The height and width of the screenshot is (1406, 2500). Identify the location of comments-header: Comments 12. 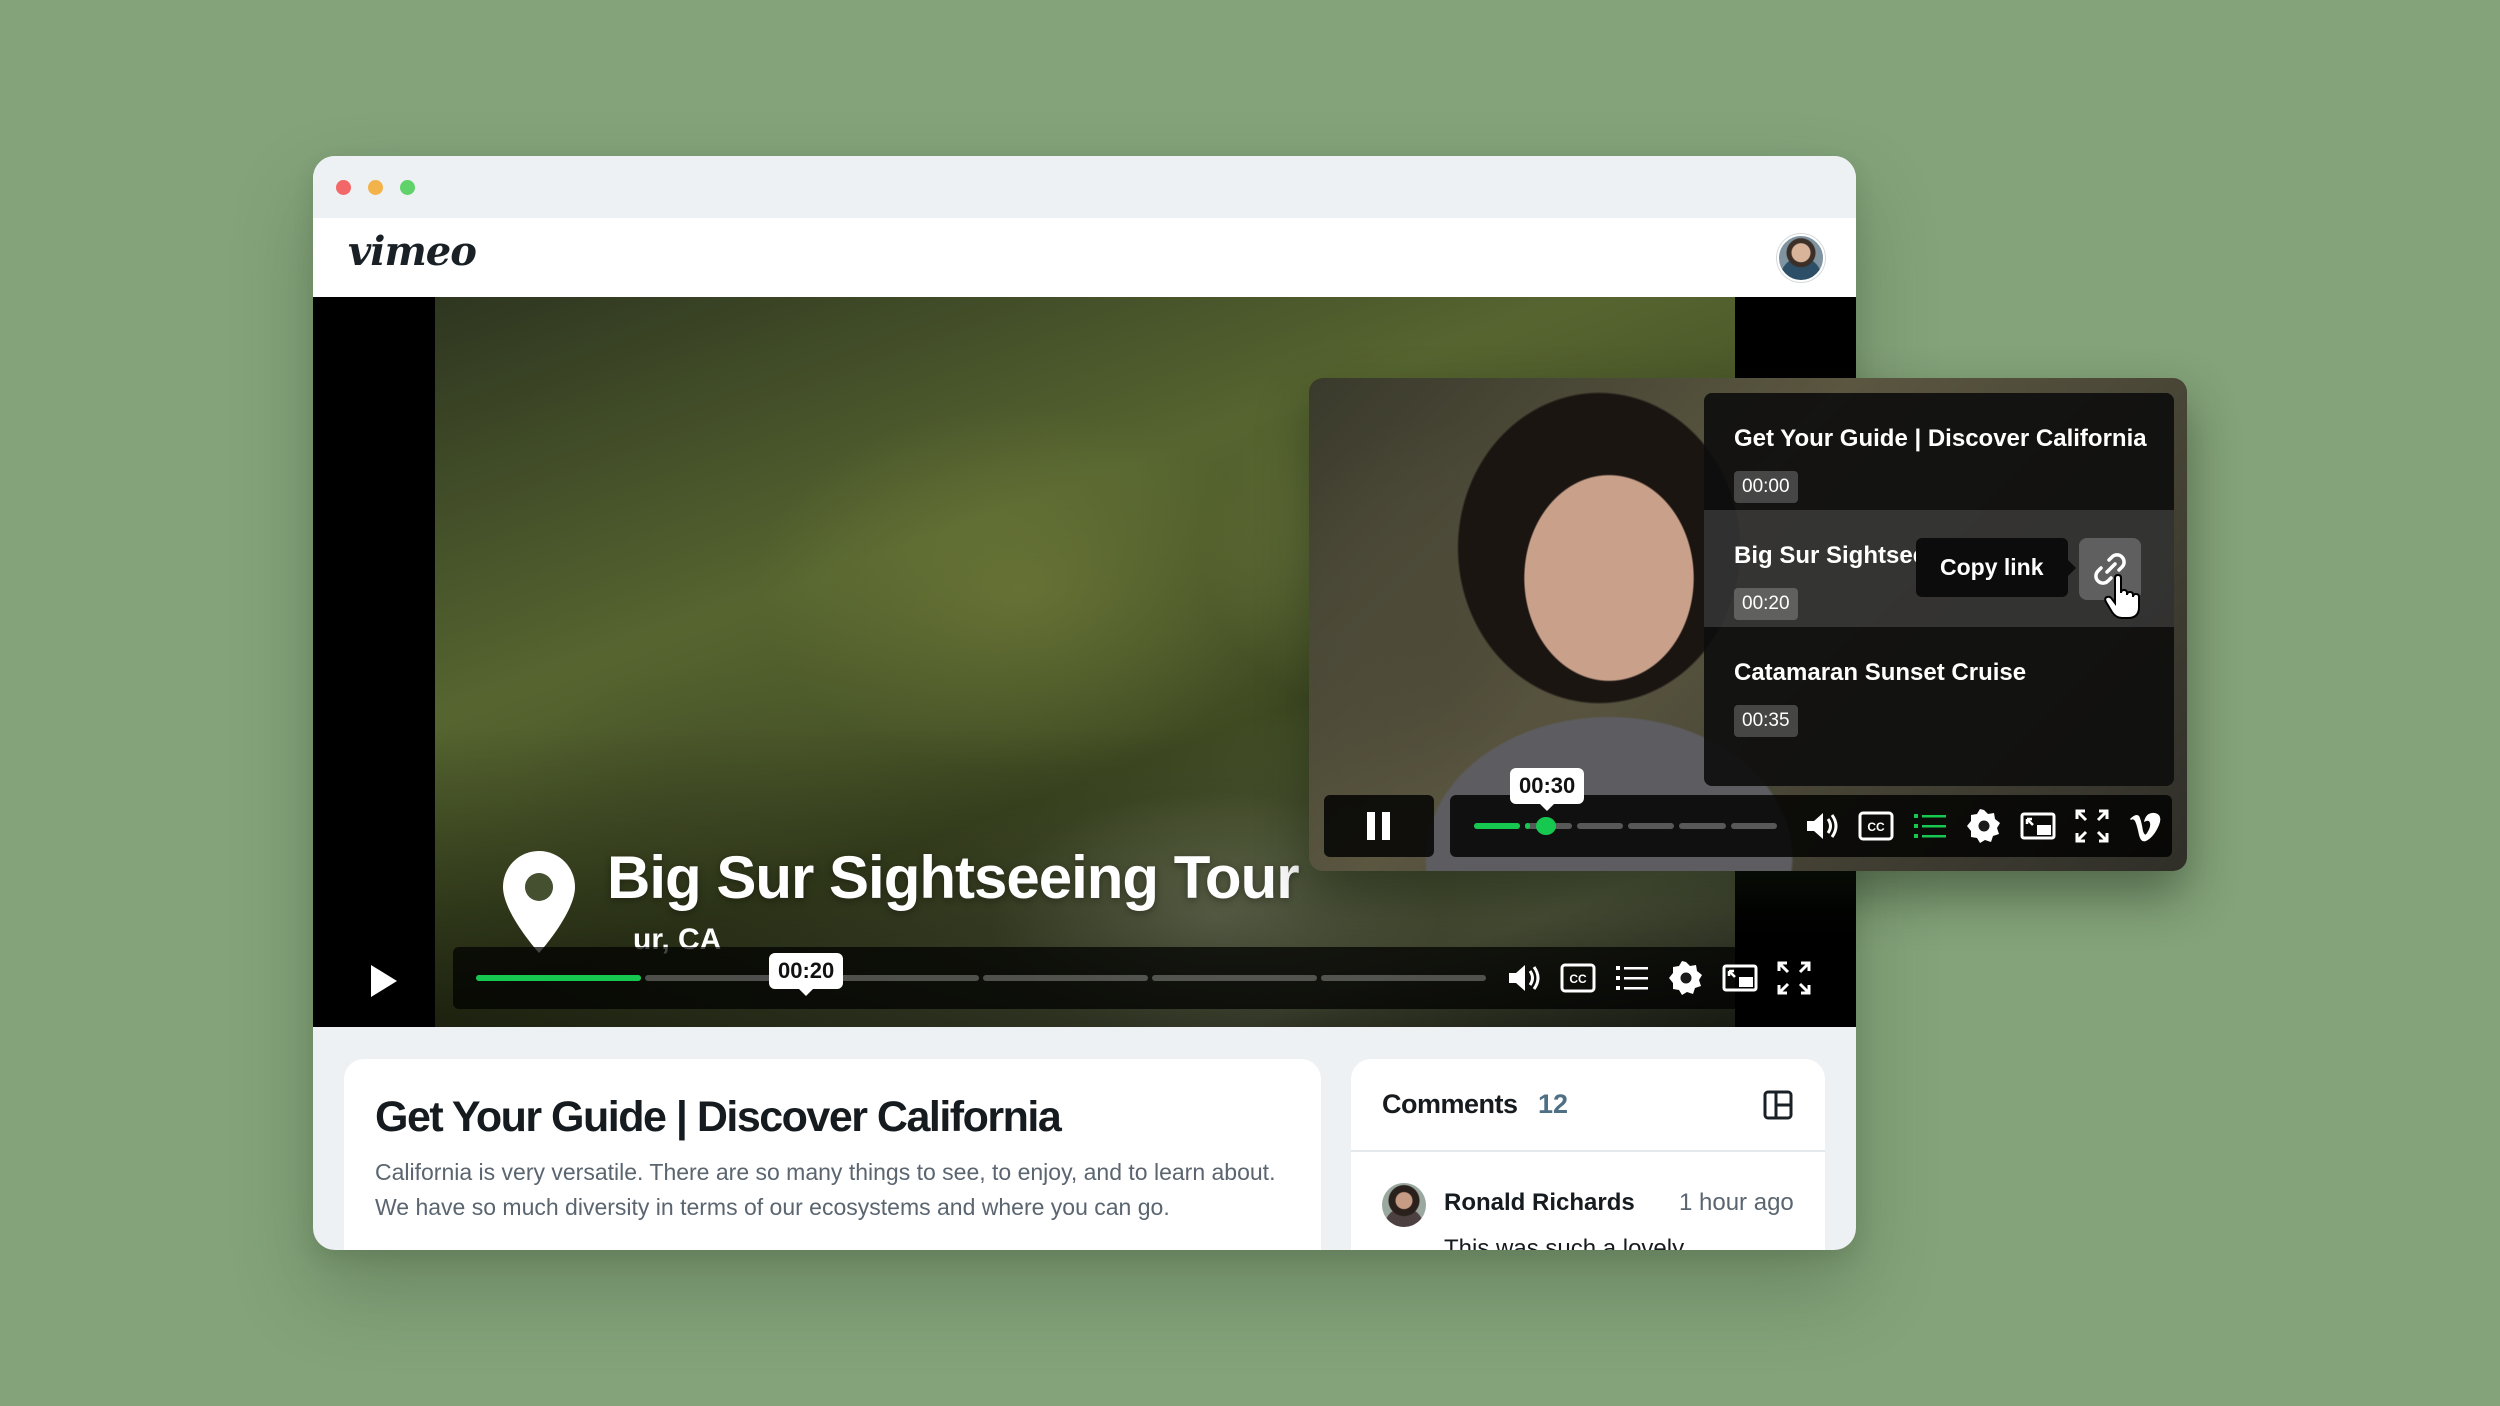
(1588, 1105).